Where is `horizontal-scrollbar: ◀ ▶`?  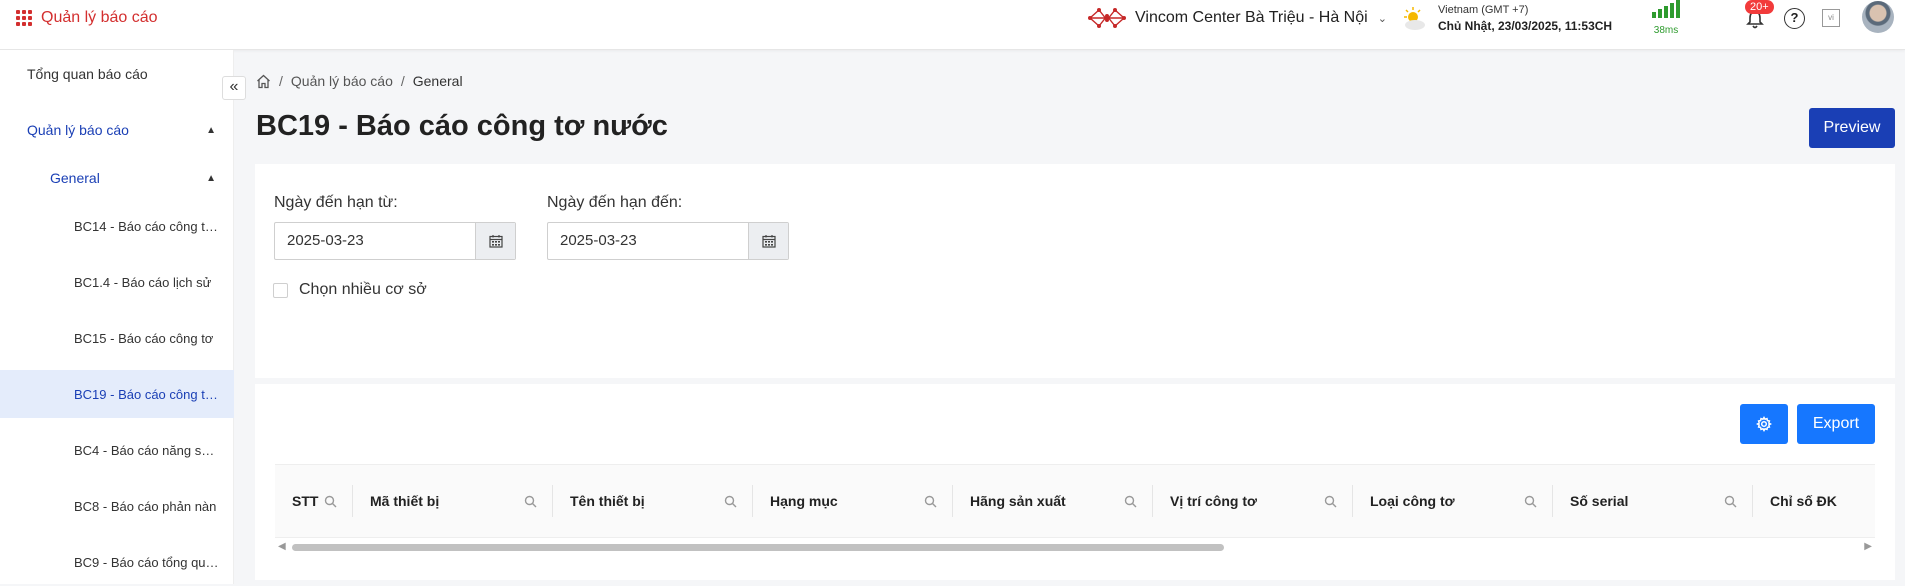 horizontal-scrollbar: ◀ ▶ is located at coordinates (1075, 547).